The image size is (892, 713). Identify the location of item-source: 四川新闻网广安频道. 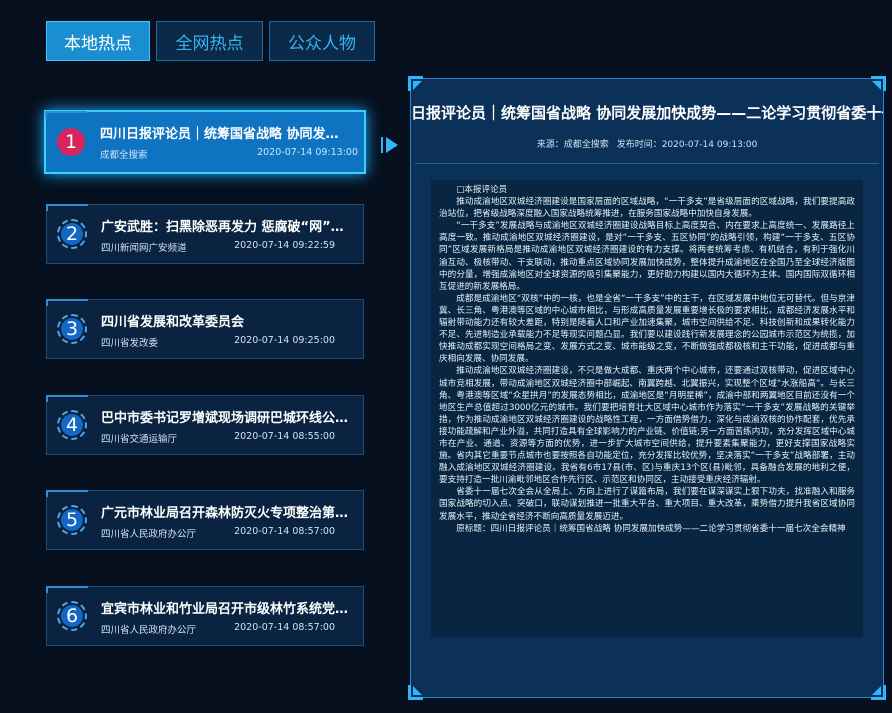
(144, 248).